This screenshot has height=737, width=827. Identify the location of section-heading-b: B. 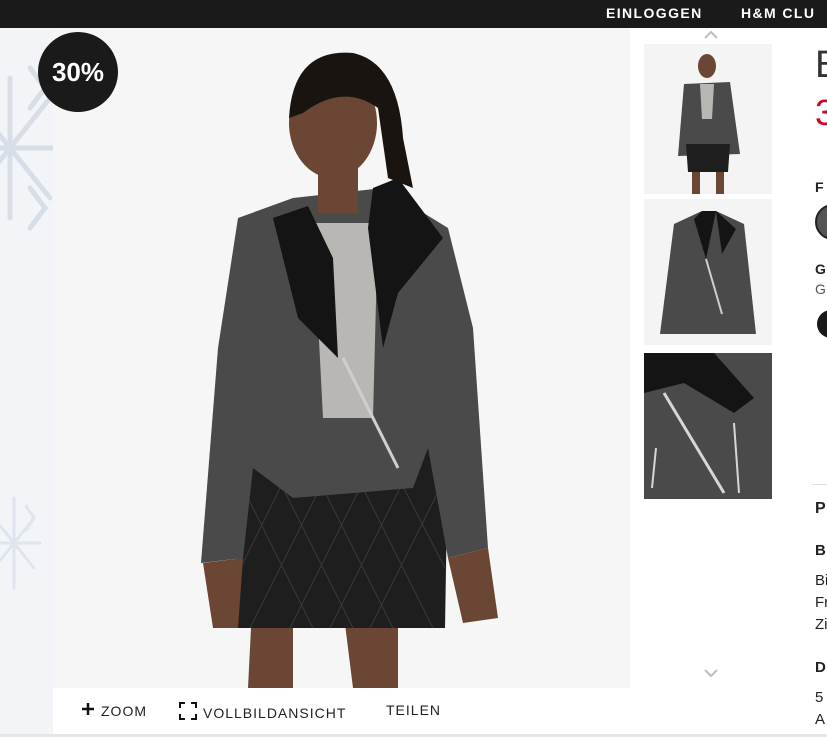
(820, 550).